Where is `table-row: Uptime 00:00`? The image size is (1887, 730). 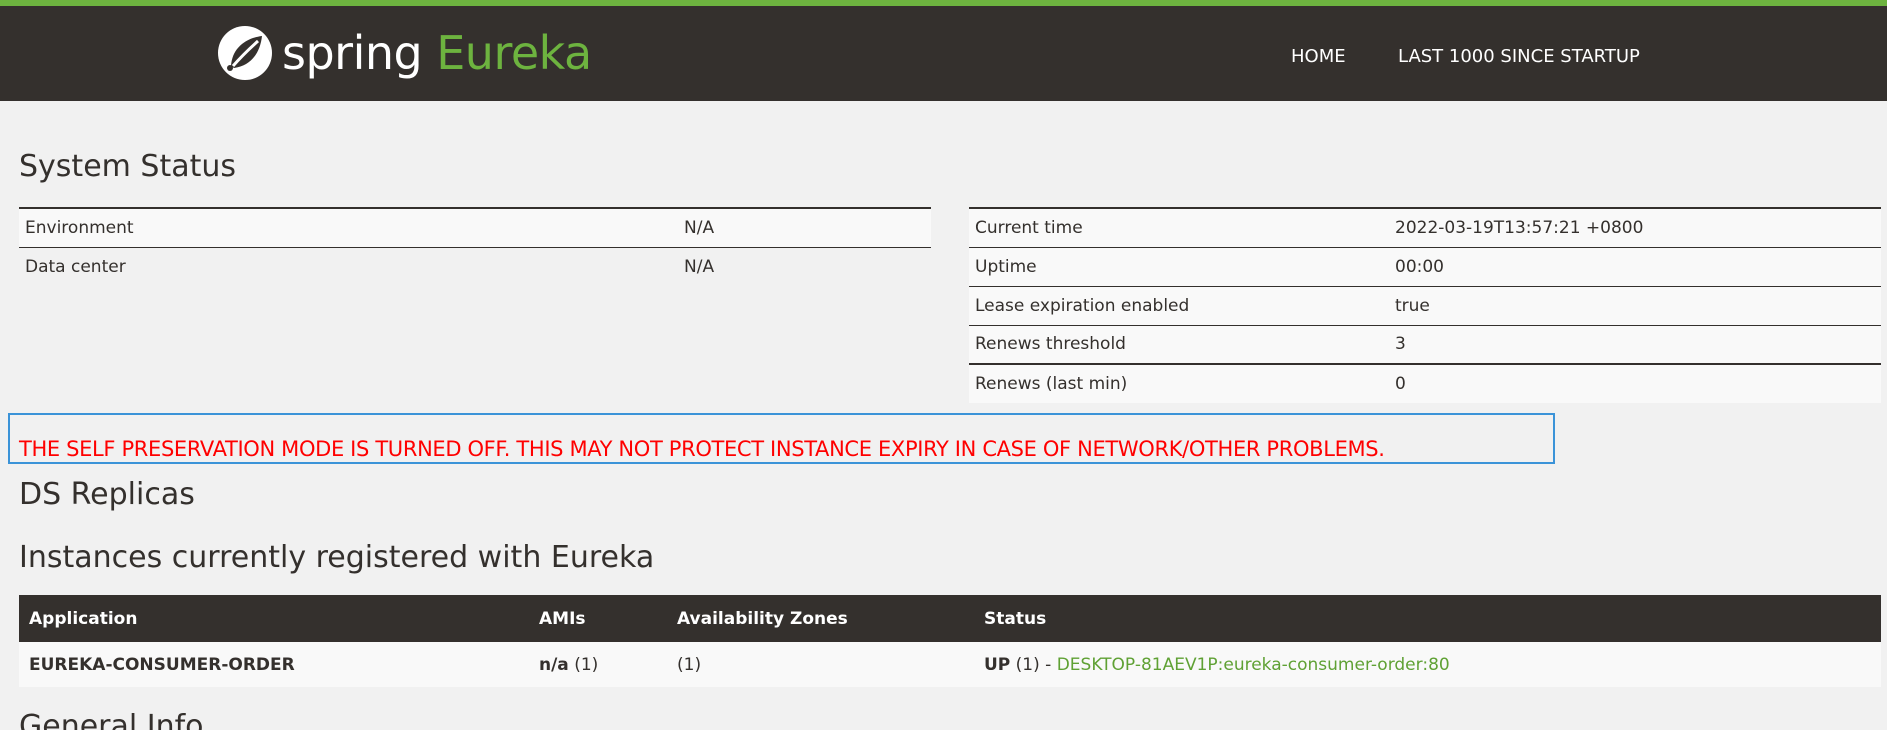 table-row: Uptime 00:00 is located at coordinates (1425, 266).